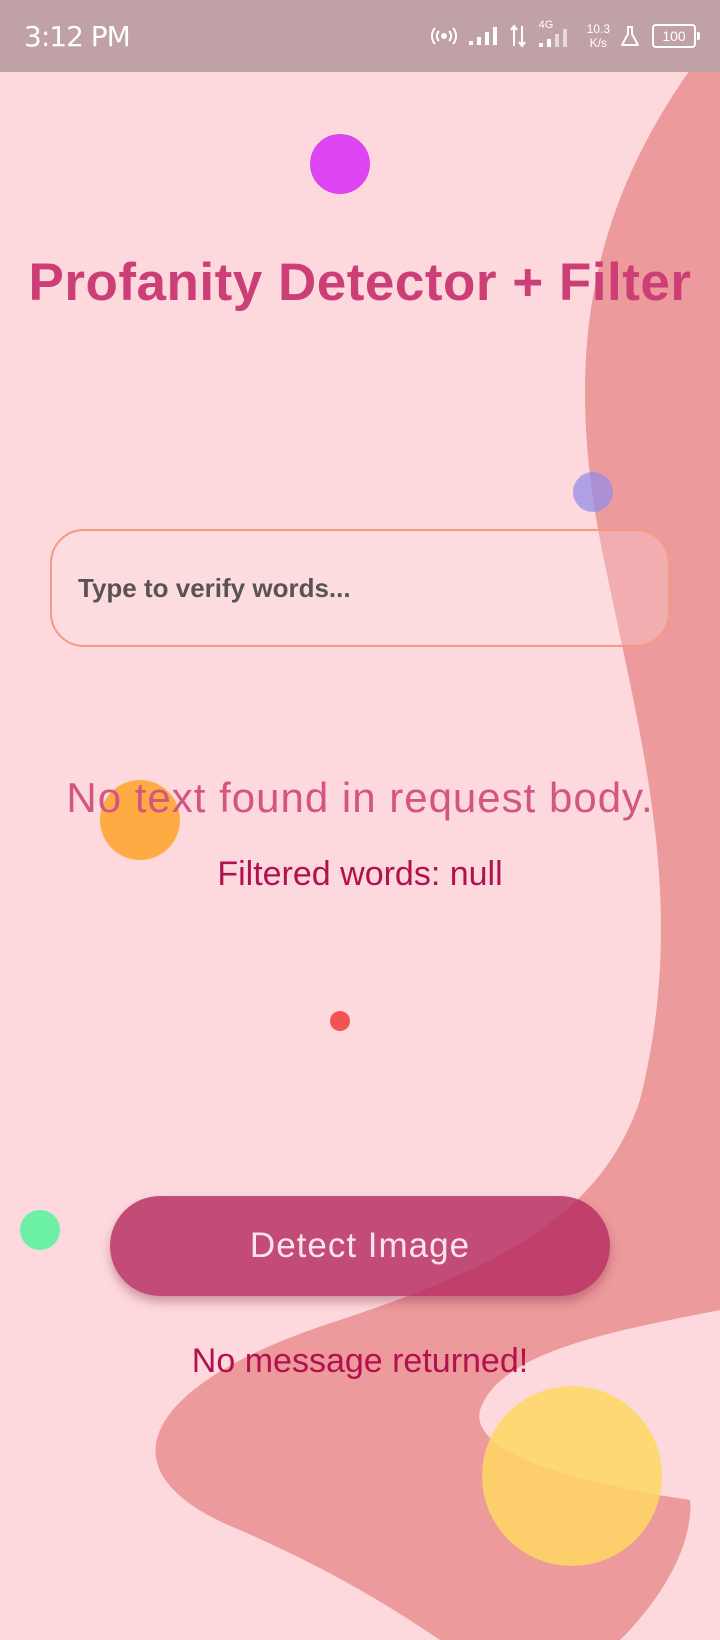 The image size is (720, 1640). I want to click on battery-level: 100, so click(674, 36).